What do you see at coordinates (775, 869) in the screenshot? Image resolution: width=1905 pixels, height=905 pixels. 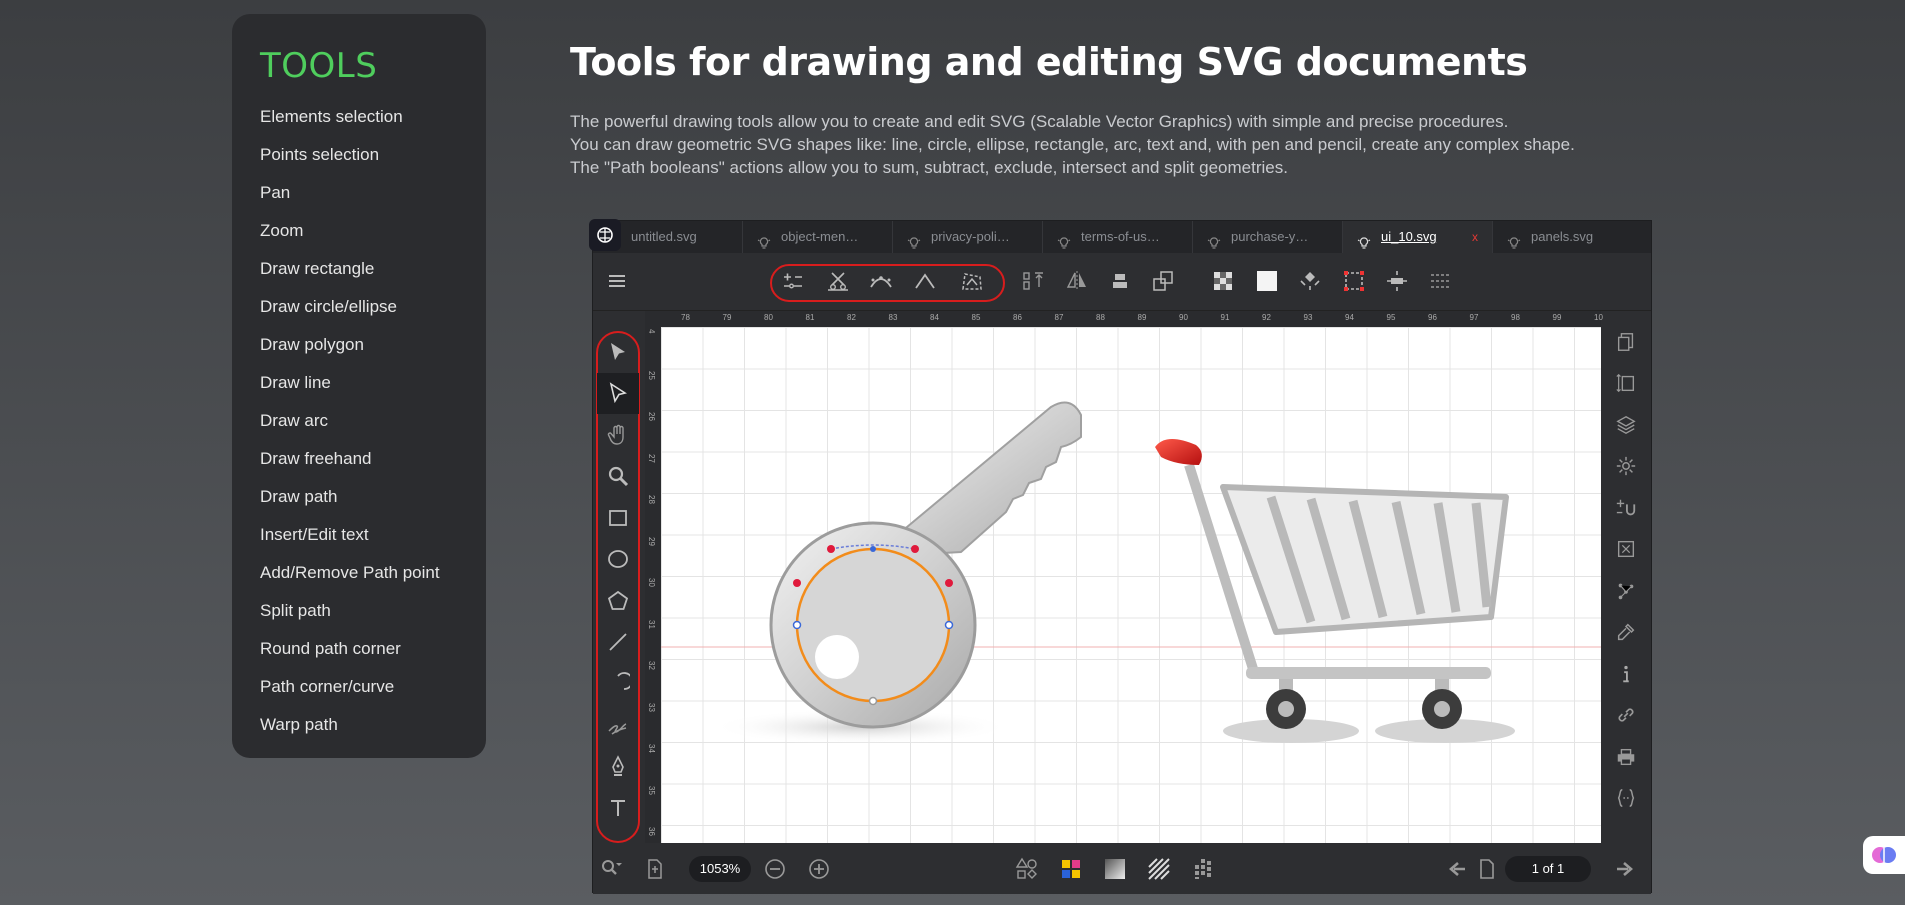 I see `zoom-out-icon` at bounding box center [775, 869].